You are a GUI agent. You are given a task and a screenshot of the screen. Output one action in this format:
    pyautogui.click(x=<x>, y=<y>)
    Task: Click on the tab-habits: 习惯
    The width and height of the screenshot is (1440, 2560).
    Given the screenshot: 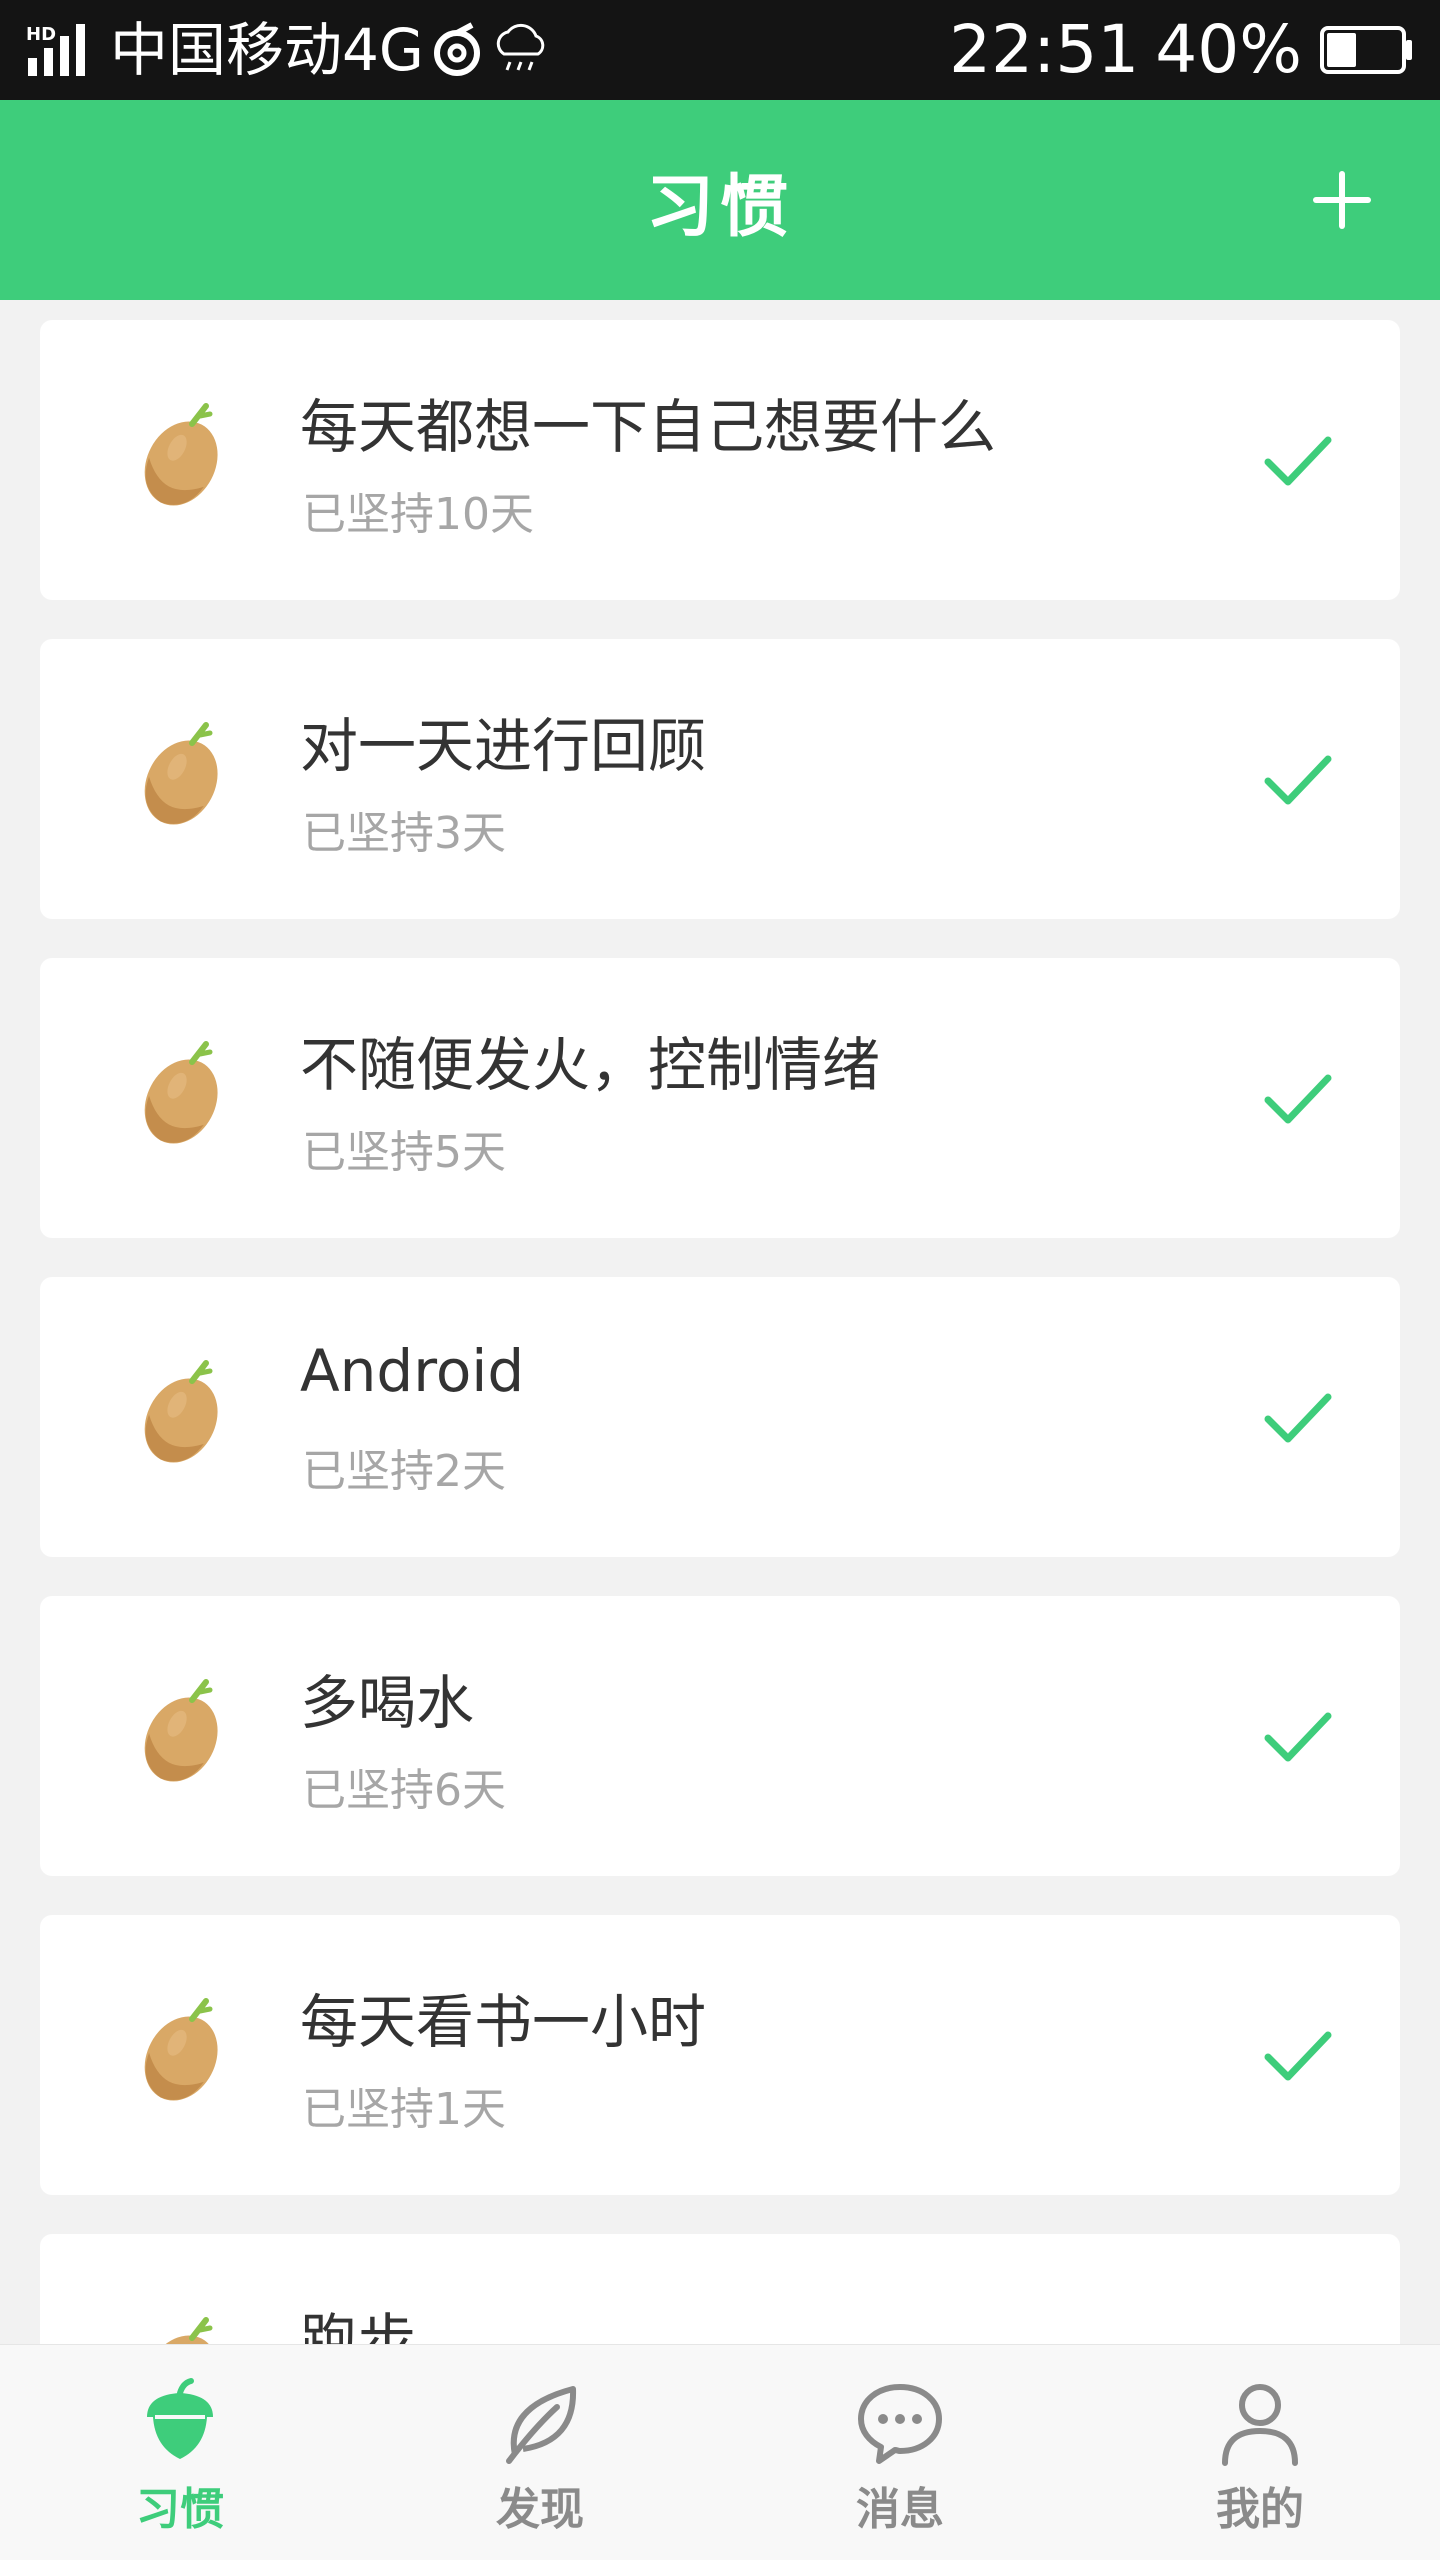 What is the action you would take?
    pyautogui.click(x=180, y=2452)
    